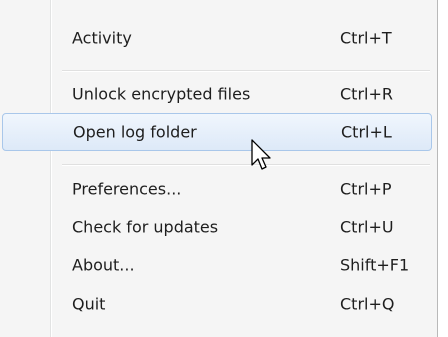  What do you see at coordinates (217, 132) in the screenshot?
I see `menu-item-open-log-folder: Open log folder Ctrl+L` at bounding box center [217, 132].